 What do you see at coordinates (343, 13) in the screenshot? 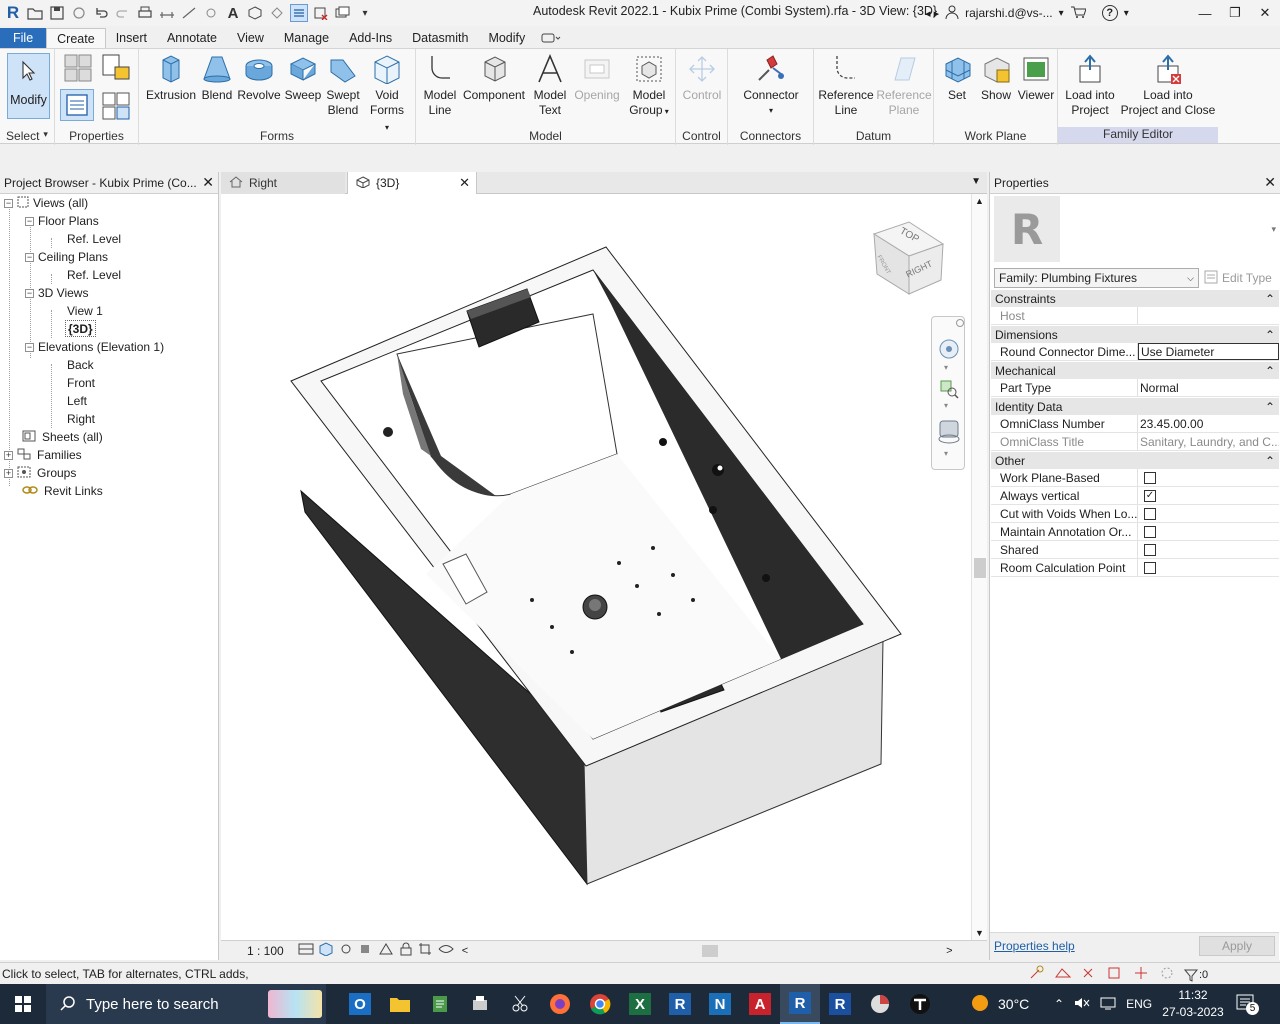
I see `switch-windows-icon` at bounding box center [343, 13].